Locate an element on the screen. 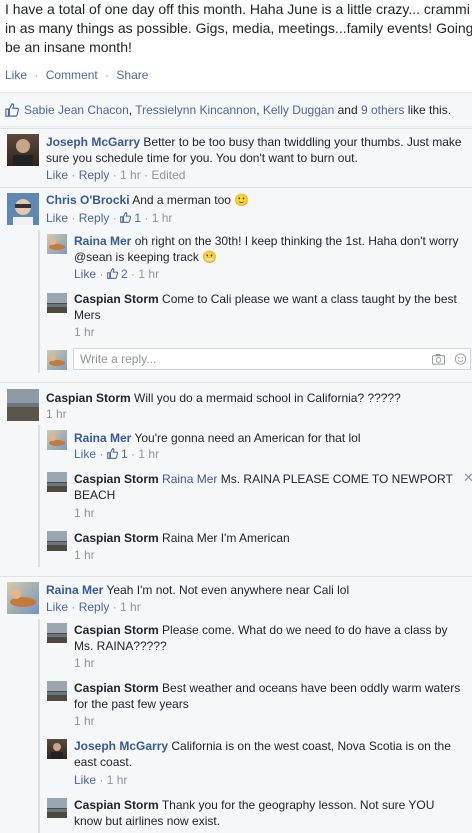 This screenshot has height=833, width=472. comment-text: BEACH is located at coordinates (95, 495).